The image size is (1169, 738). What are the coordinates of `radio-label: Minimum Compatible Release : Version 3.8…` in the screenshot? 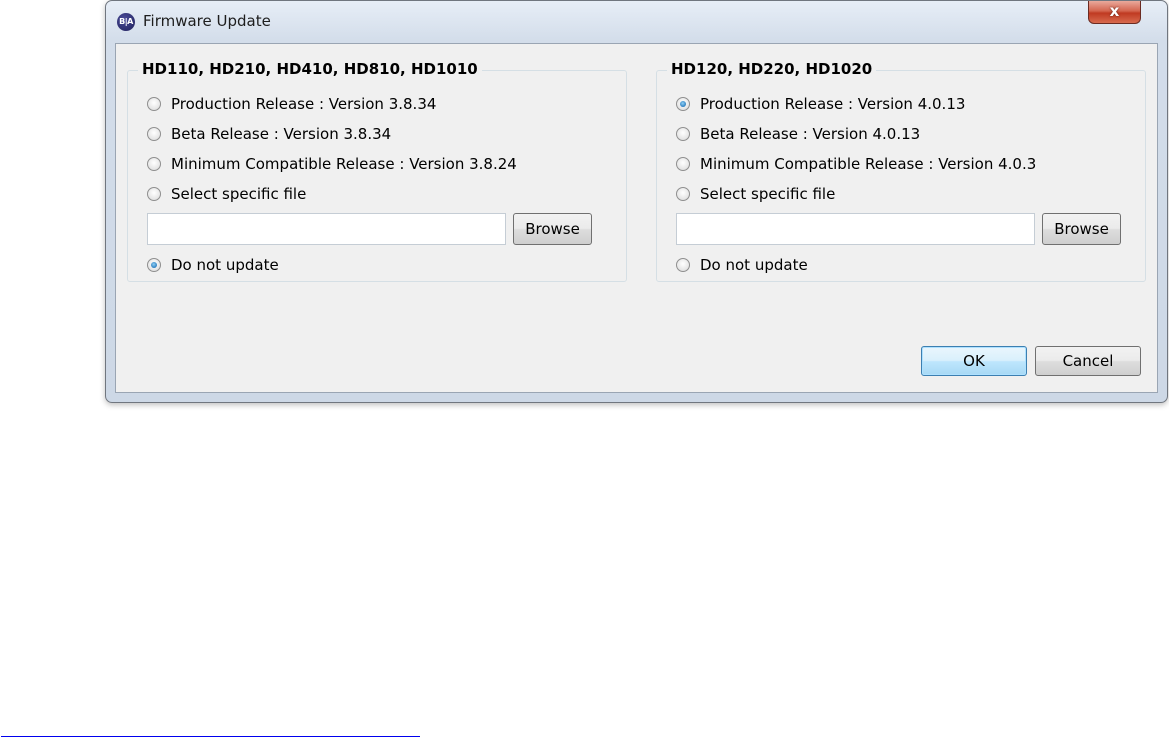 It's located at (344, 164).